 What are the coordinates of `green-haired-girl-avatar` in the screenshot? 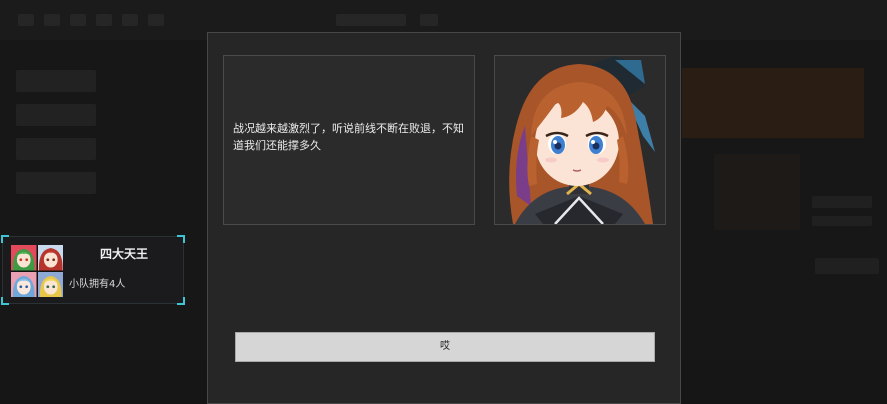 It's located at (24, 258).